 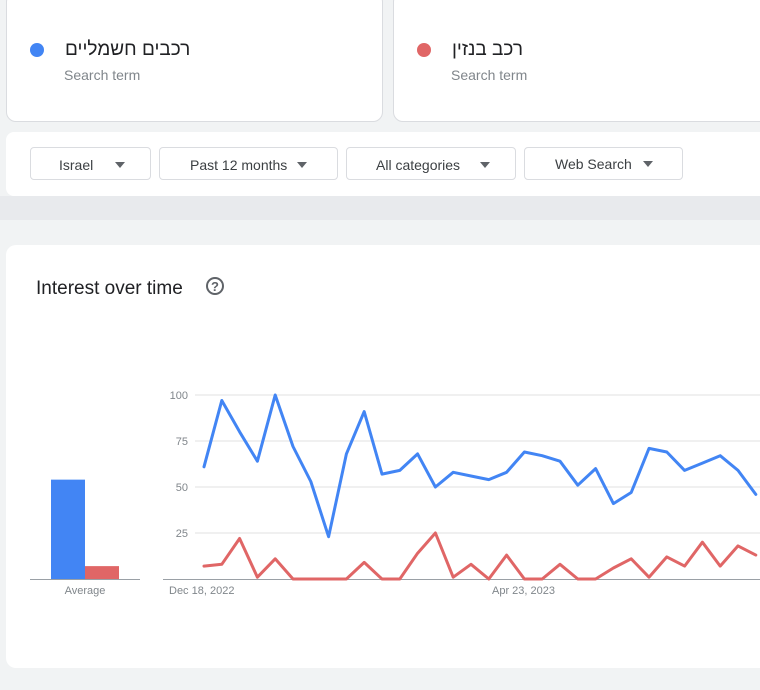 I want to click on average-label: Average, so click(x=85, y=591).